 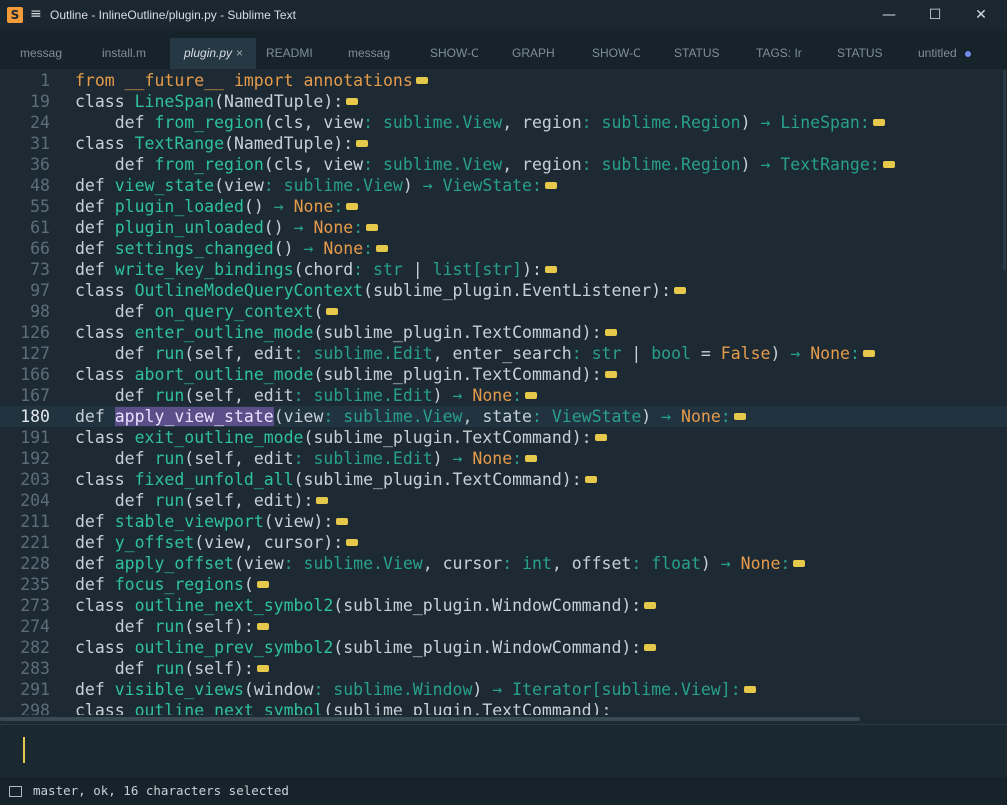 I want to click on code-text: def settings_changed() → None:, so click(x=232, y=248).